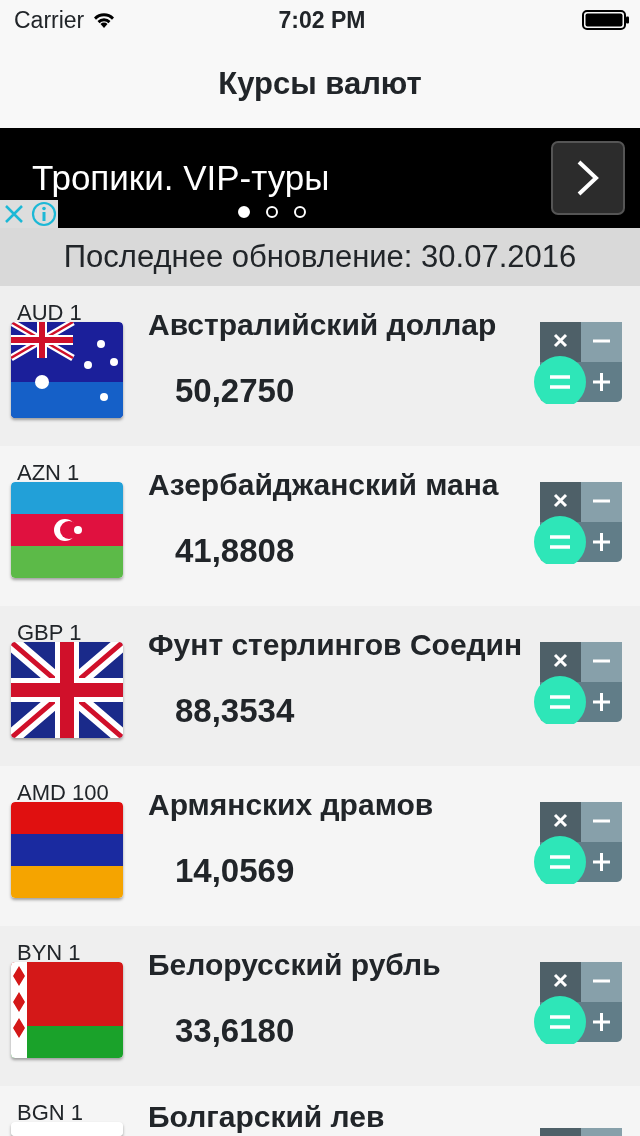 This screenshot has width=640, height=1136. I want to click on chevron-right-icon, so click(588, 178).